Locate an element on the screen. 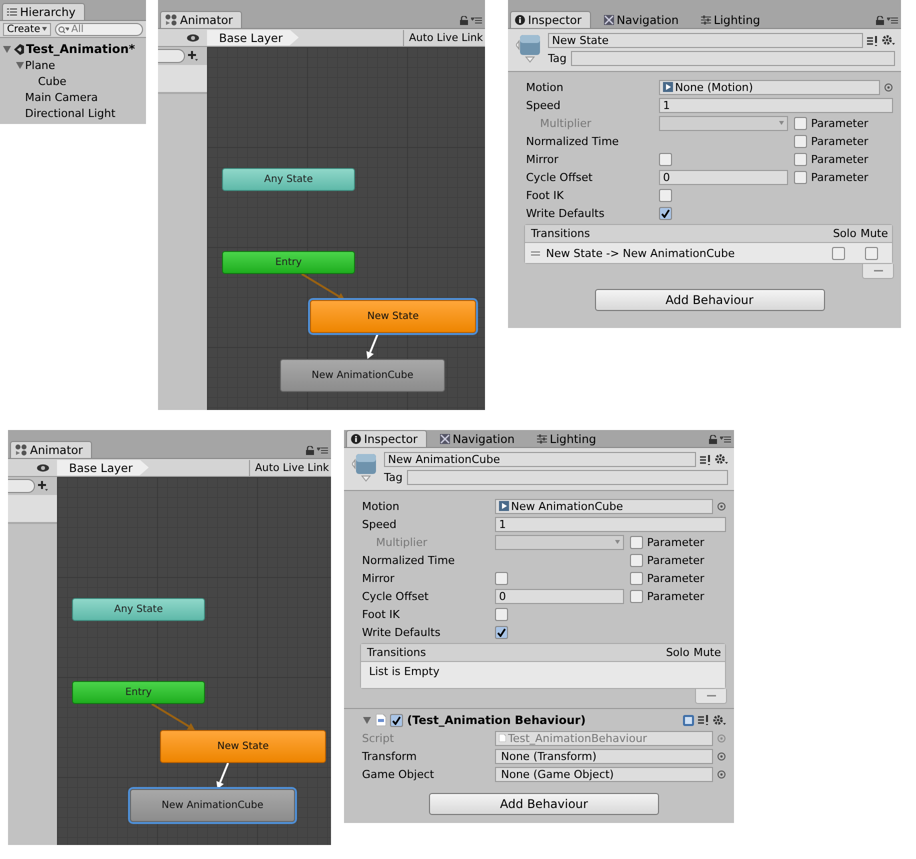 This screenshot has height=859, width=916. field-label: Cycle Offset is located at coordinates (396, 596).